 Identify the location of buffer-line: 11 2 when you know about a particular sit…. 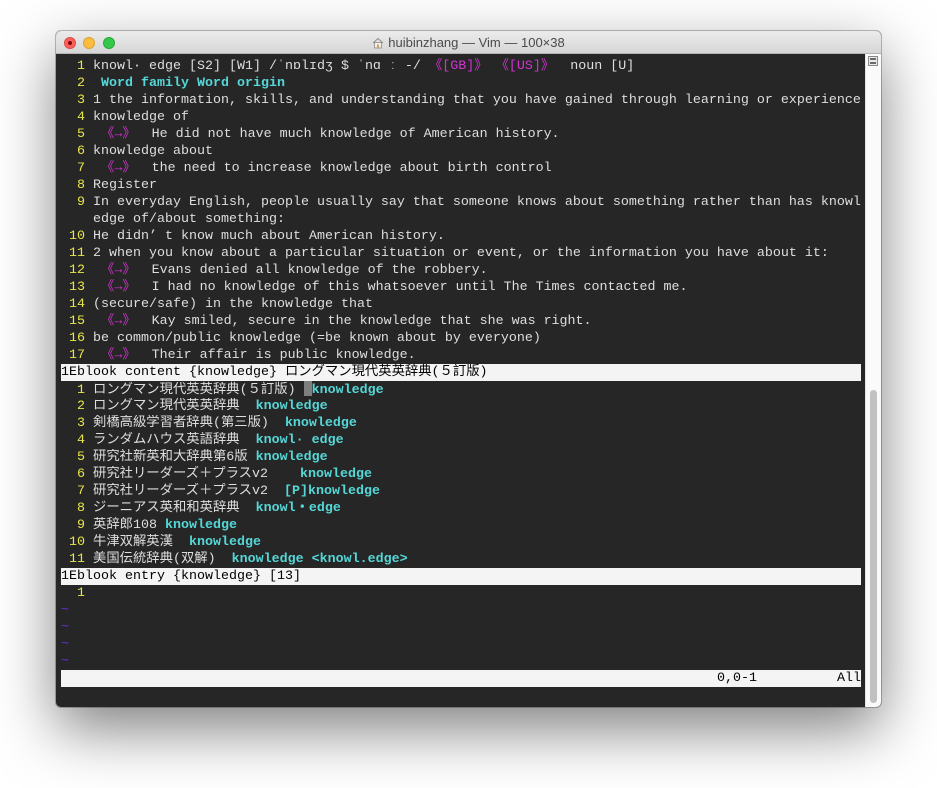
(461, 253).